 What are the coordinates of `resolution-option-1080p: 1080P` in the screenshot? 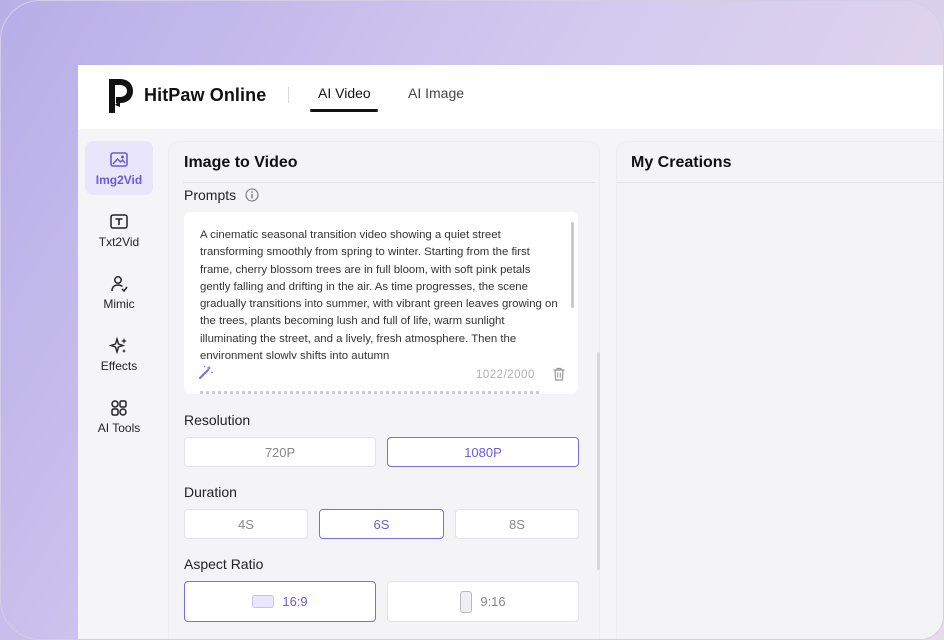 It's located at (483, 452).